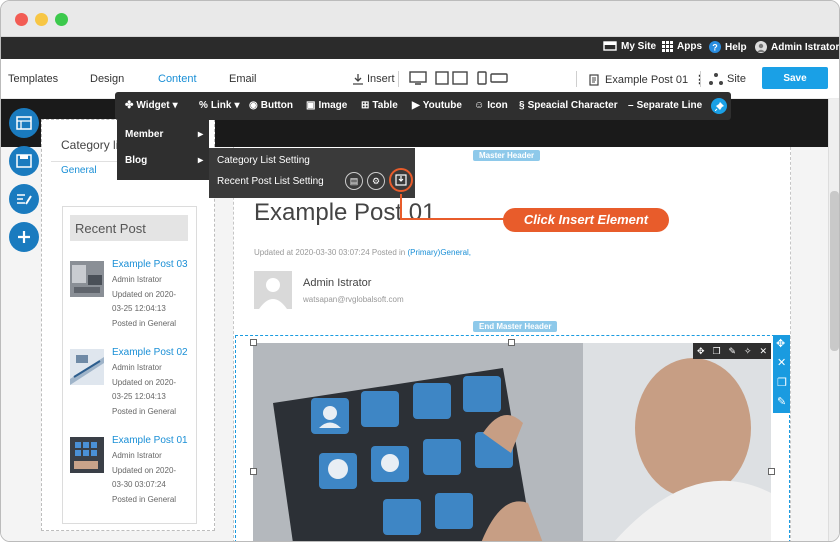 The image size is (840, 542). I want to click on post-author: Admin Istrator, so click(137, 455).